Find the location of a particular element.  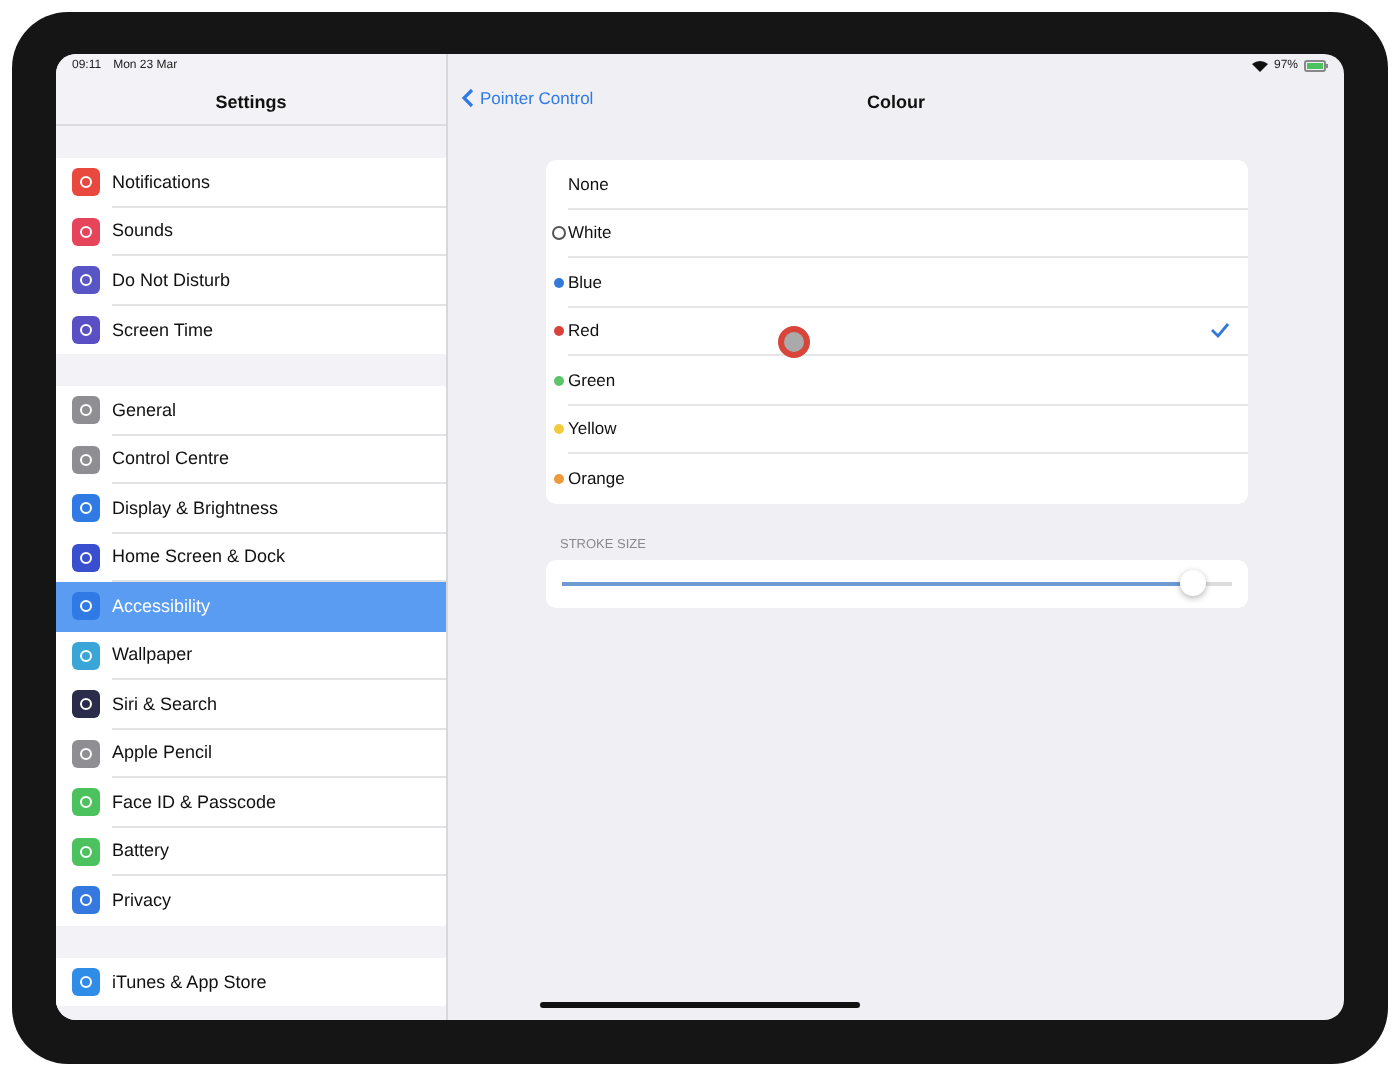

back-button: Pointer Control is located at coordinates (528, 98).